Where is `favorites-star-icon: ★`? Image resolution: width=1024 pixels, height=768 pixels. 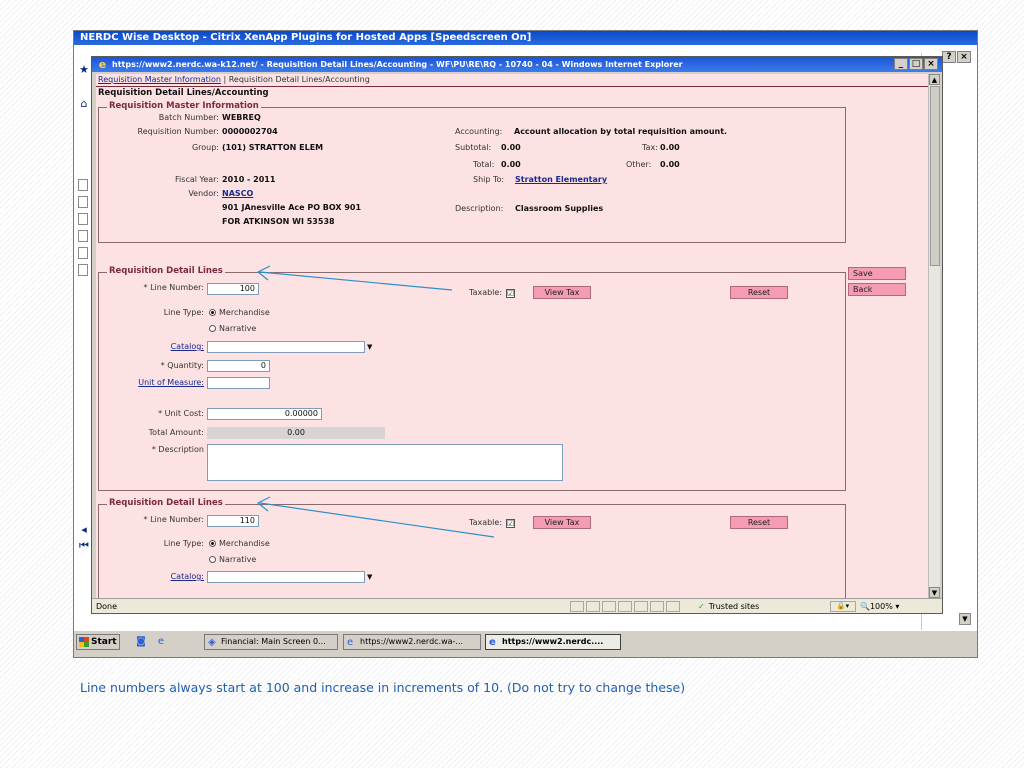
favorites-star-icon: ★ is located at coordinates (84, 70).